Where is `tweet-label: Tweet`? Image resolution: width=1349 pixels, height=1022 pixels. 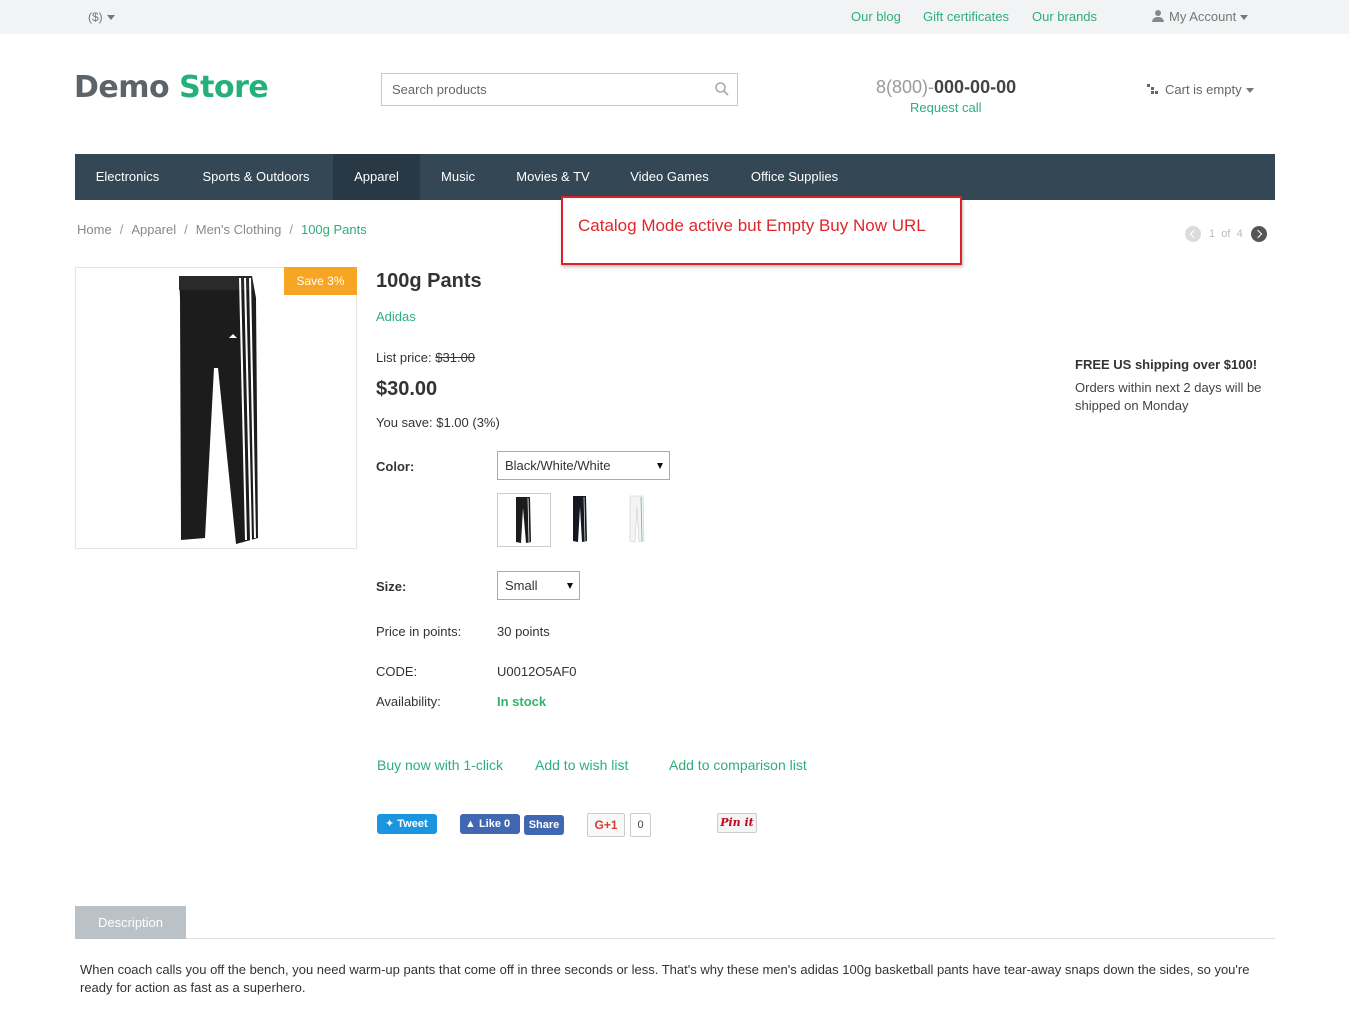 tweet-label: Tweet is located at coordinates (412, 824).